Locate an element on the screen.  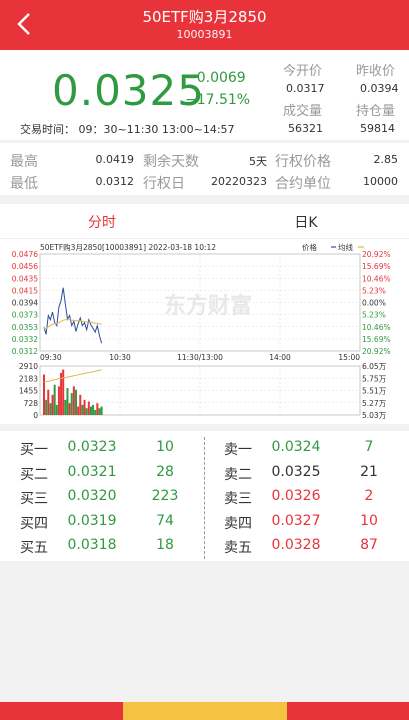
bid-row: 买一 0.0323 10 is located at coordinates (112, 449).